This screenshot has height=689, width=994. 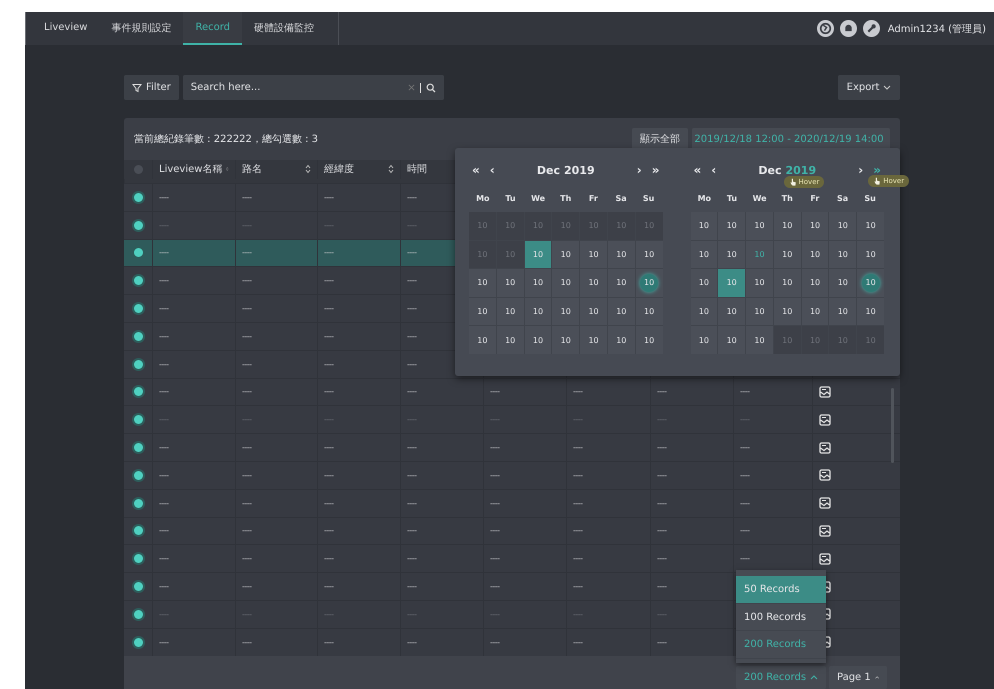 What do you see at coordinates (848, 28) in the screenshot?
I see `bell-icon` at bounding box center [848, 28].